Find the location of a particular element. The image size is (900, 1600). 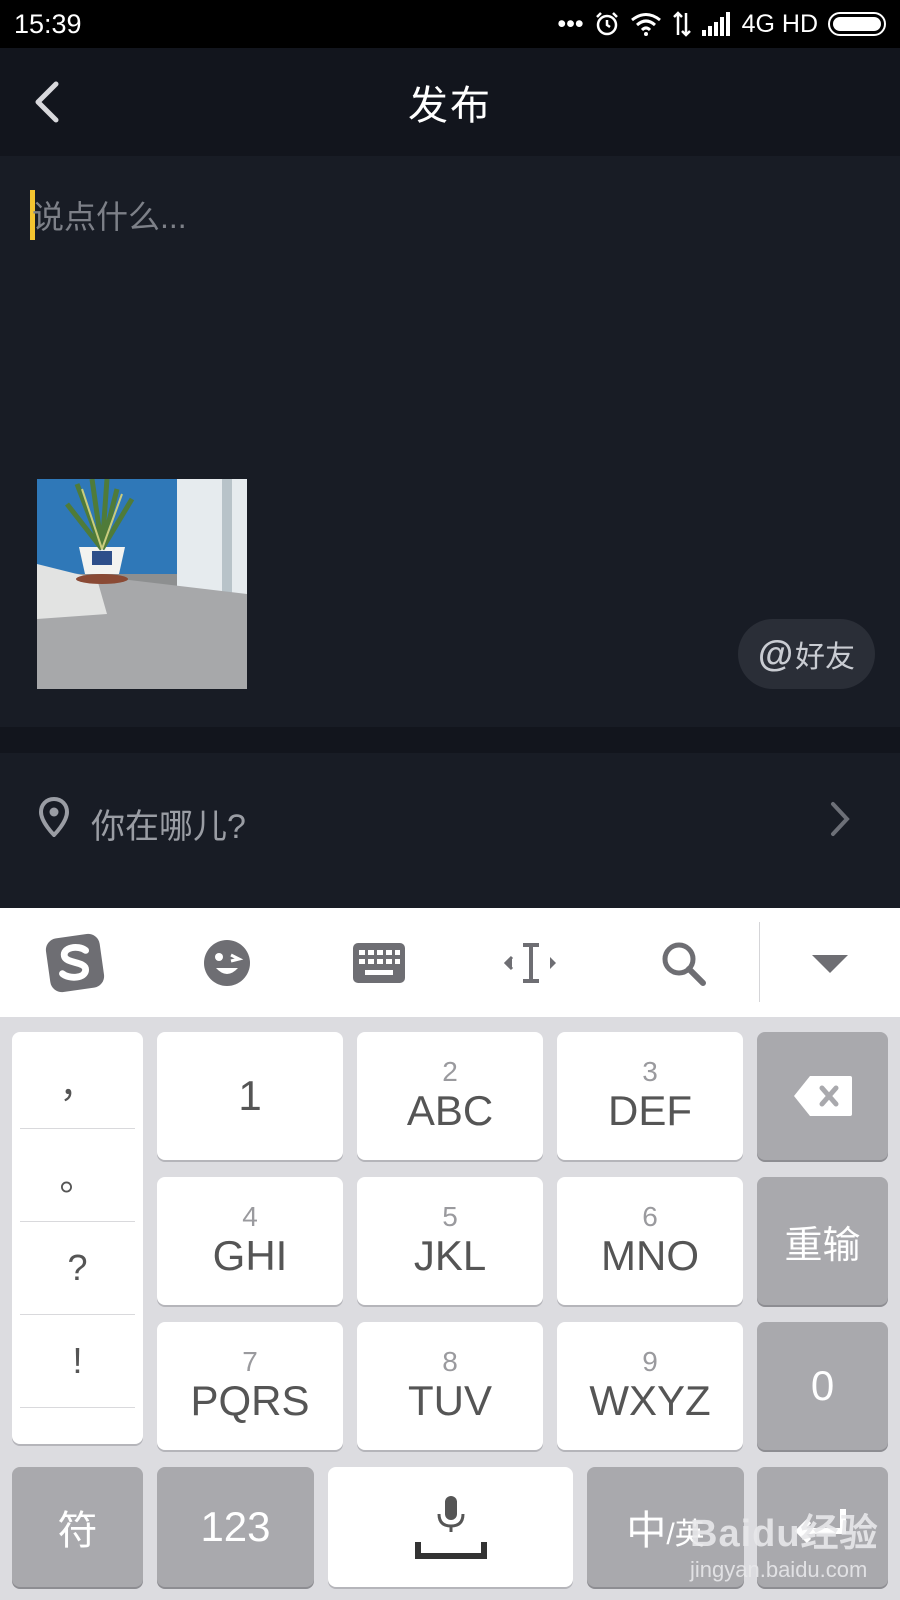

emoji-icon is located at coordinates (227, 963).